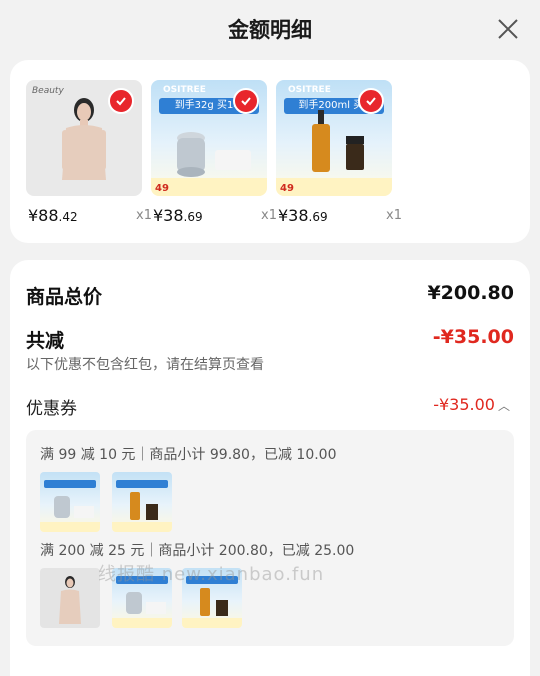 The width and height of the screenshot is (540, 676). What do you see at coordinates (142, 506) in the screenshot?
I see `product-bottle-icon` at bounding box center [142, 506].